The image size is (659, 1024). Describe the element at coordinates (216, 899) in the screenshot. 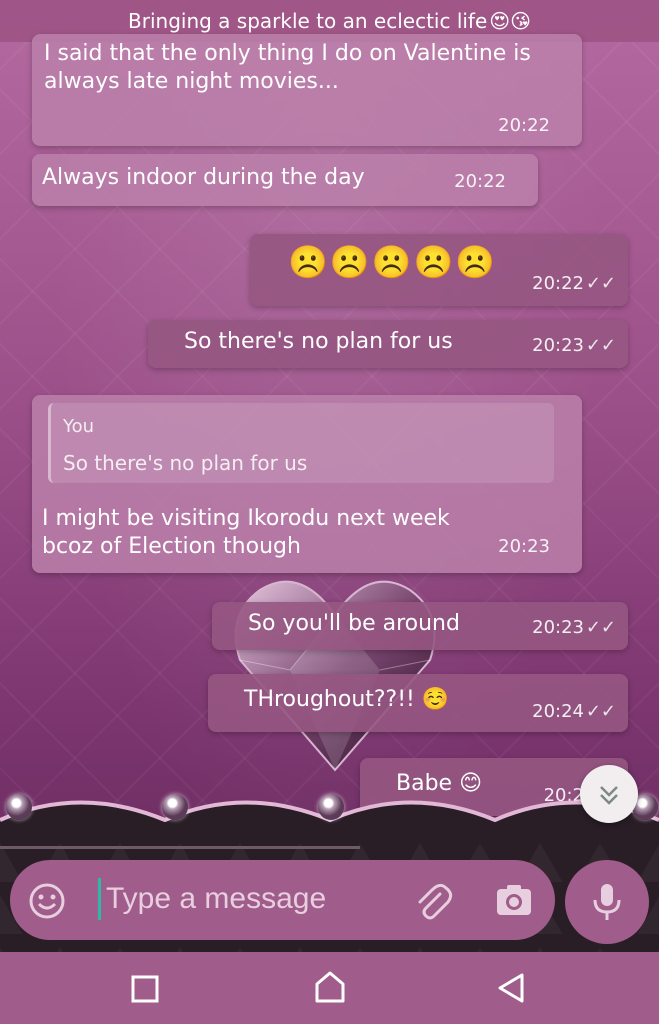

I see `message-input: Type a message` at that location.